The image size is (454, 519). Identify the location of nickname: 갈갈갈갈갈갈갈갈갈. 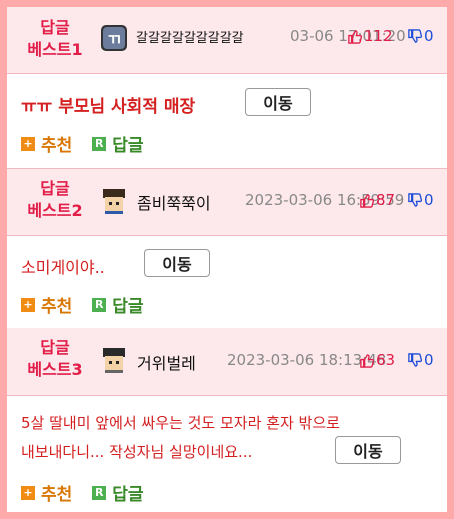
(190, 36).